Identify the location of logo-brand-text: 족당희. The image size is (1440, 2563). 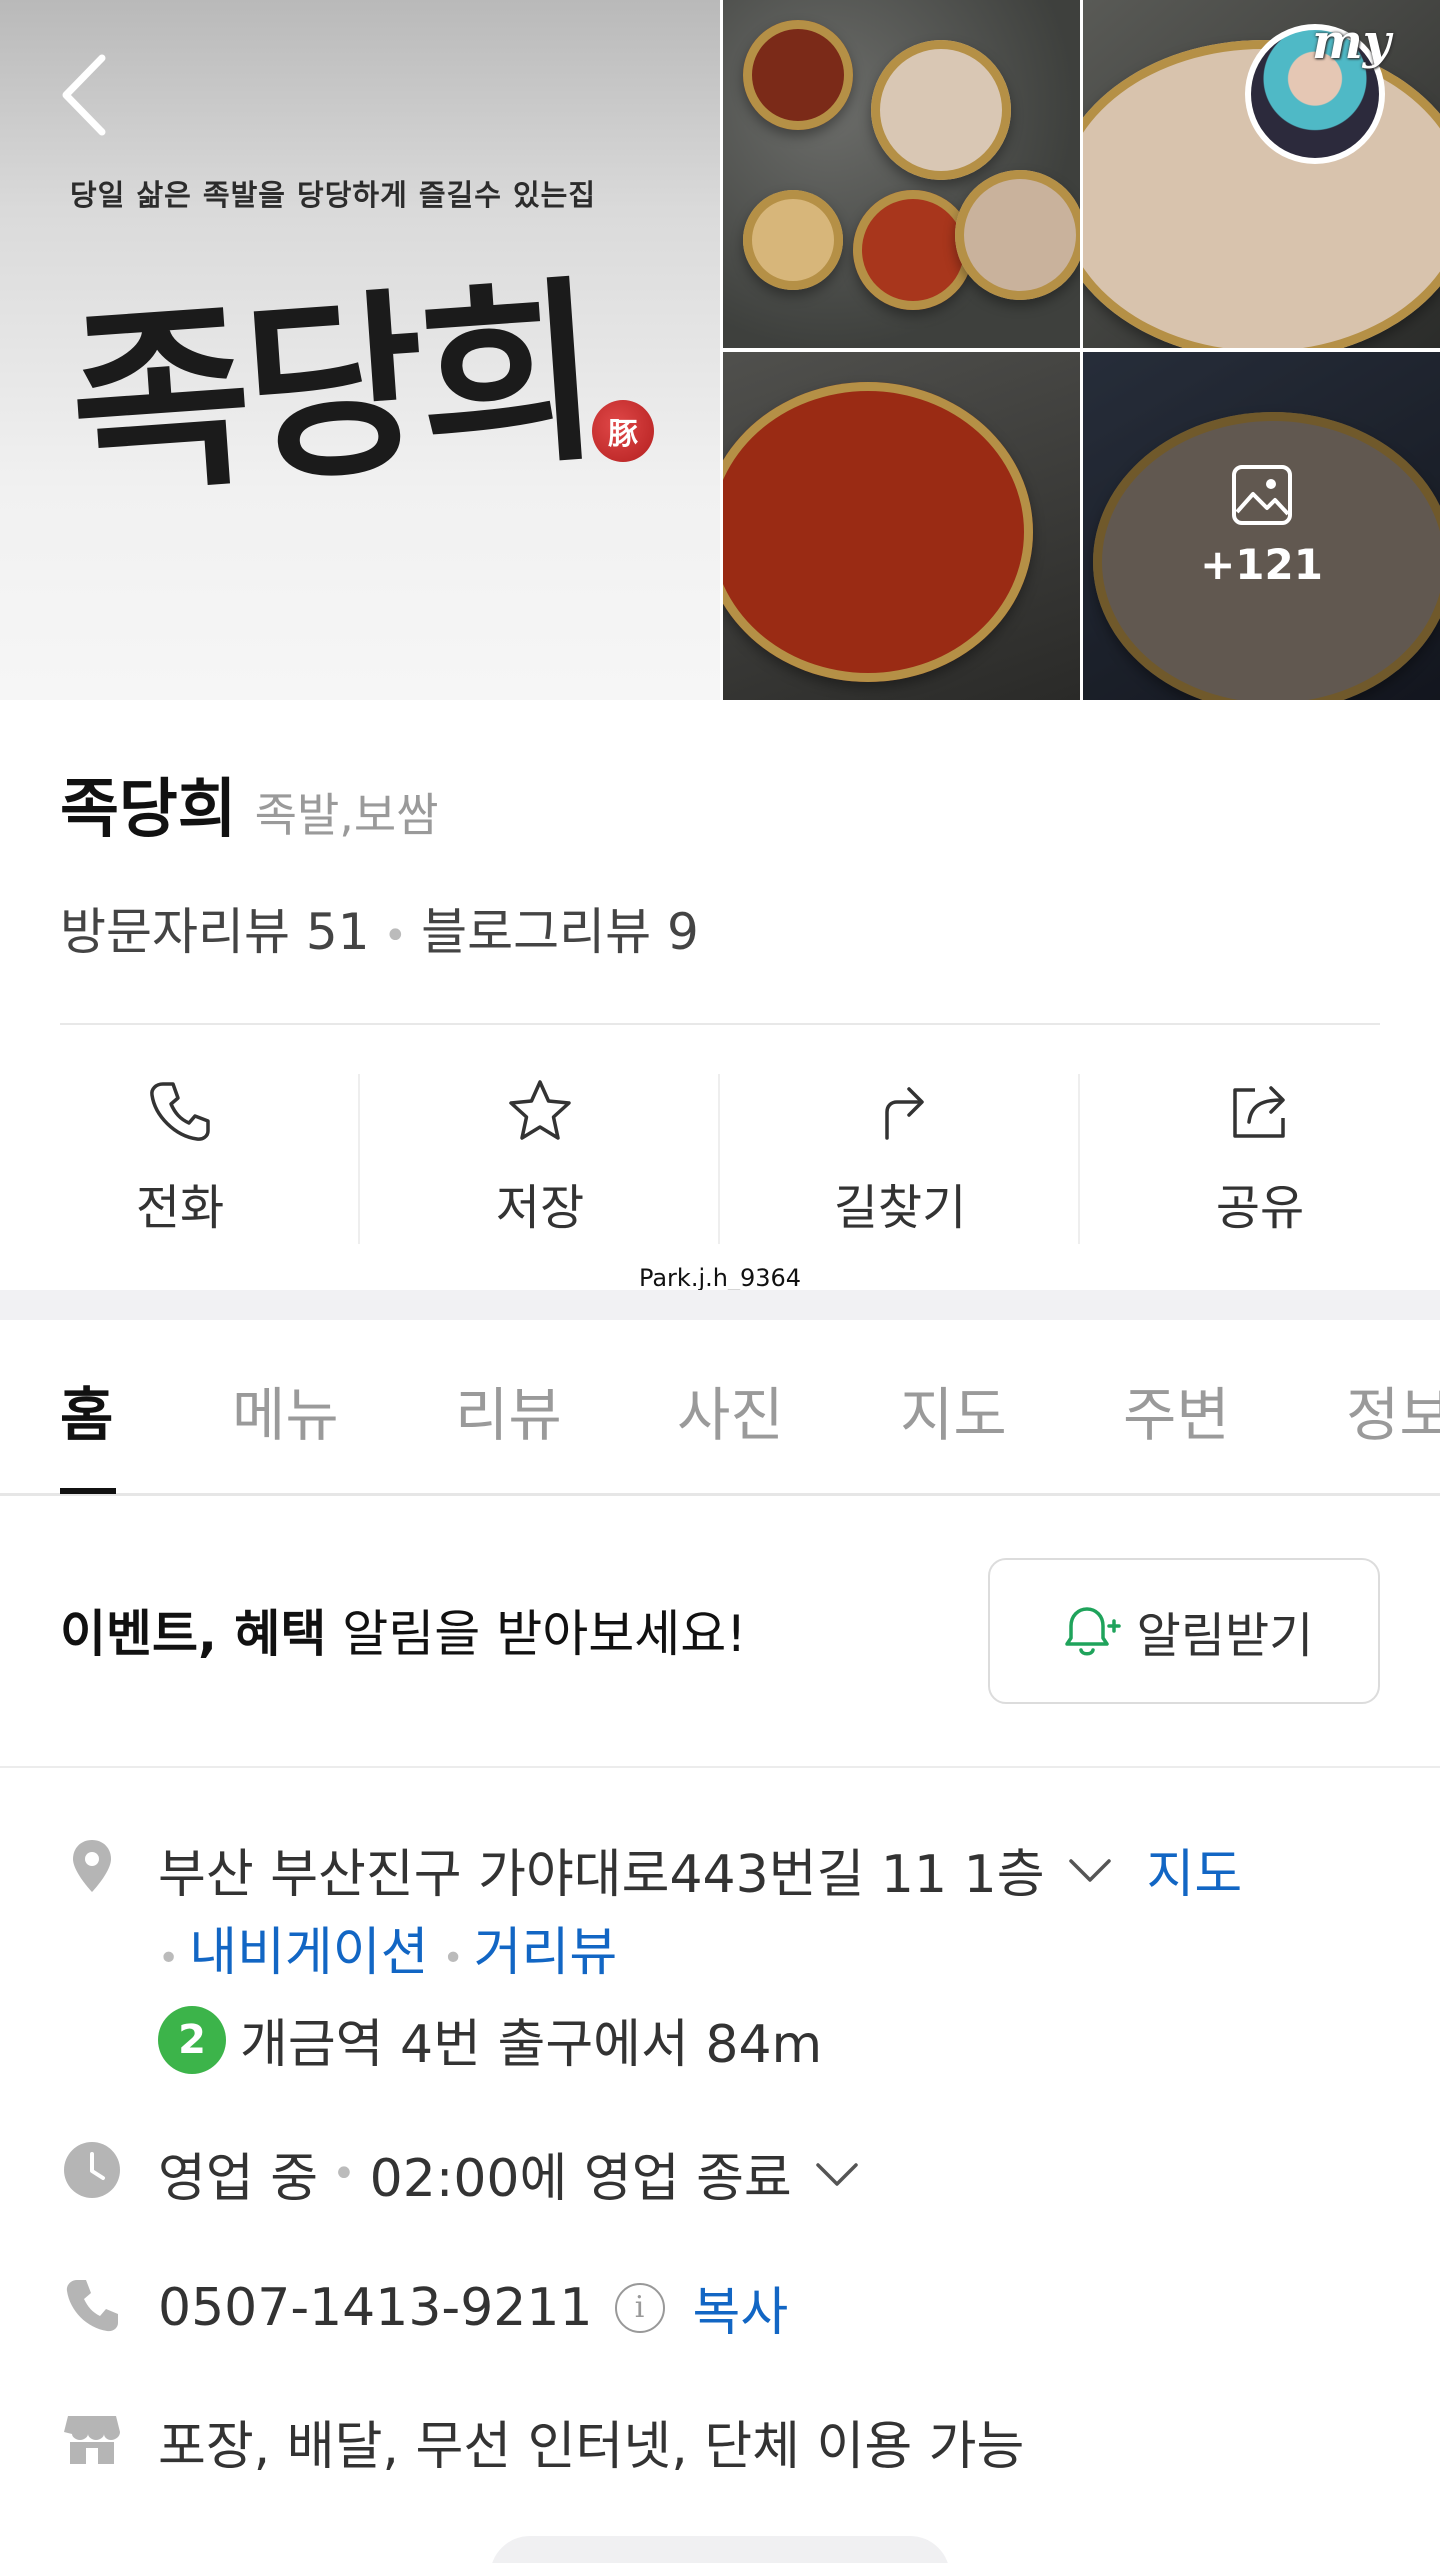
(332, 389).